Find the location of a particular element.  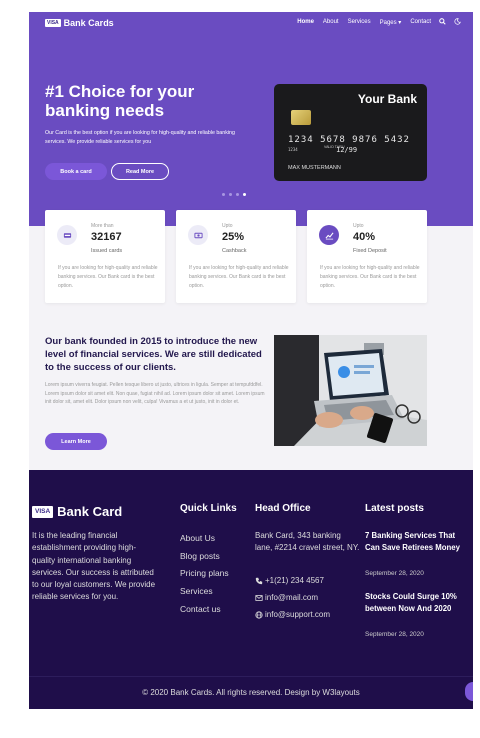

office-phone: +1(21) 234 4567 is located at coordinates (289, 580).